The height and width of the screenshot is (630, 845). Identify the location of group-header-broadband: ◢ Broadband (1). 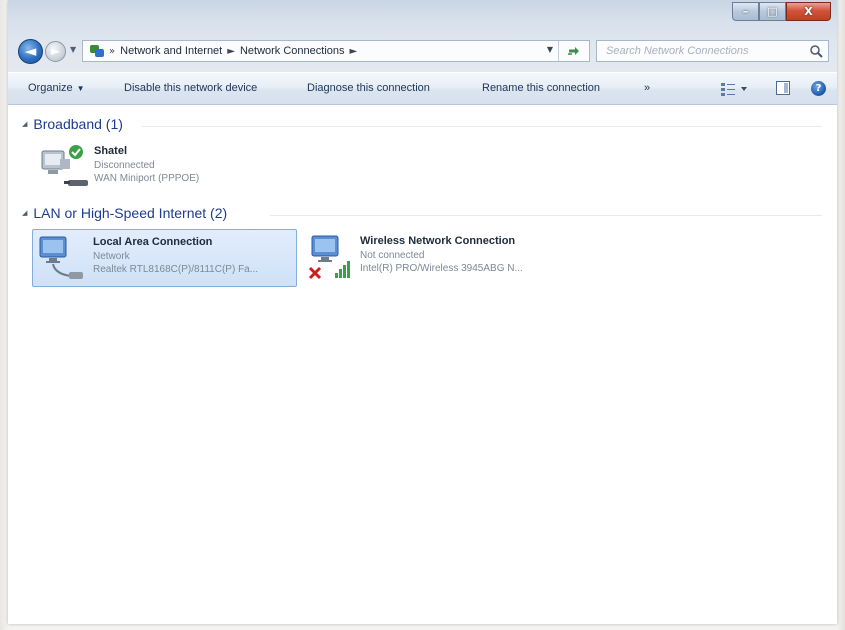
(72, 124).